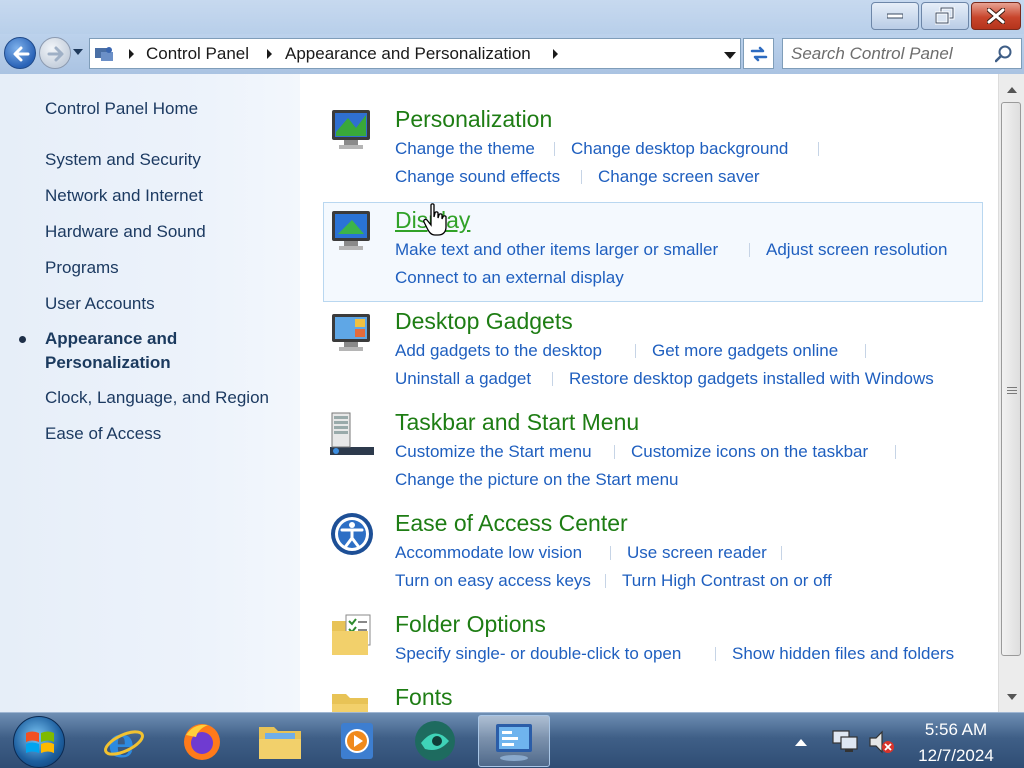 This screenshot has width=1024, height=768. Describe the element at coordinates (484, 321) in the screenshot. I see `desktop-gadgets-title: Desktop Gadgets` at that location.